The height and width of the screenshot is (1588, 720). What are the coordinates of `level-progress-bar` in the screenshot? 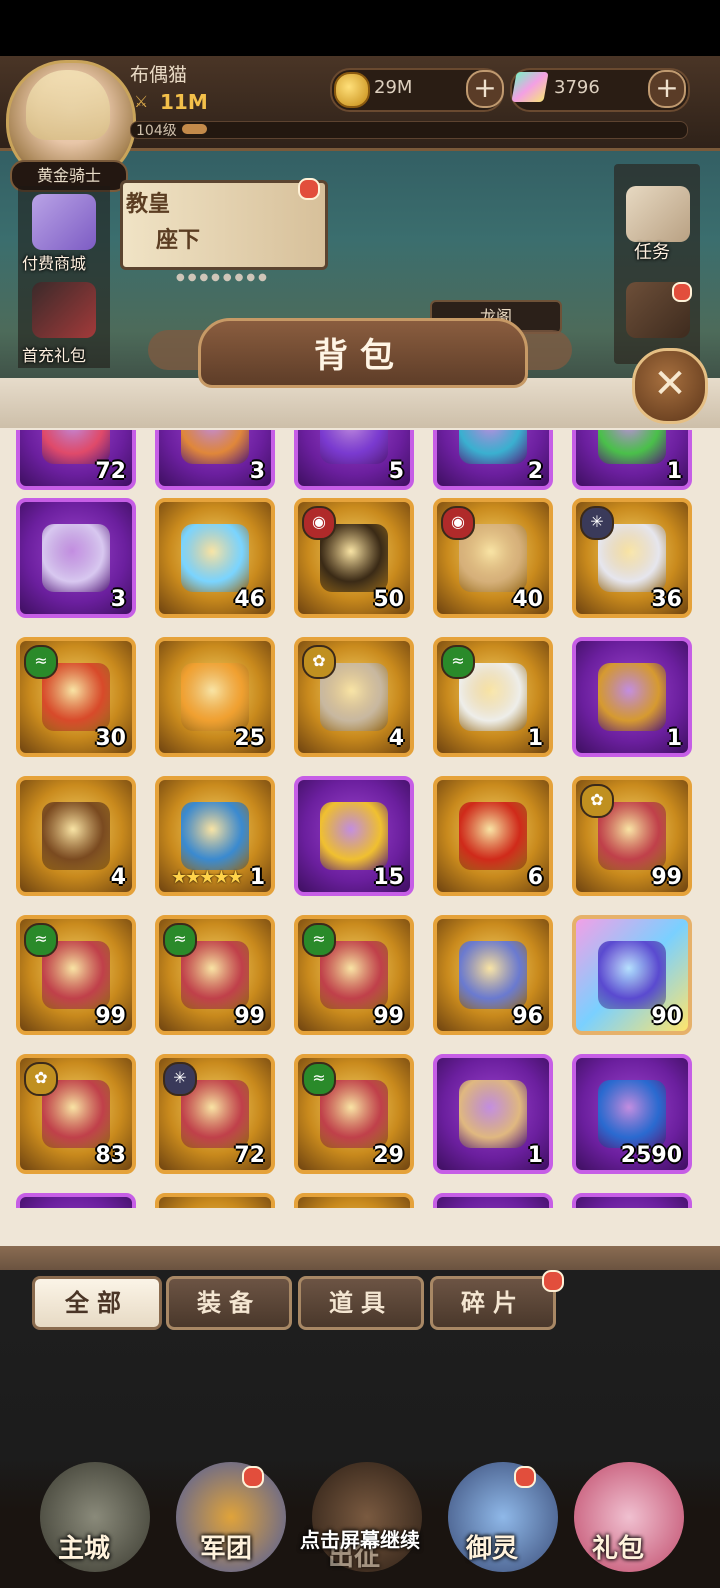 It's located at (409, 130).